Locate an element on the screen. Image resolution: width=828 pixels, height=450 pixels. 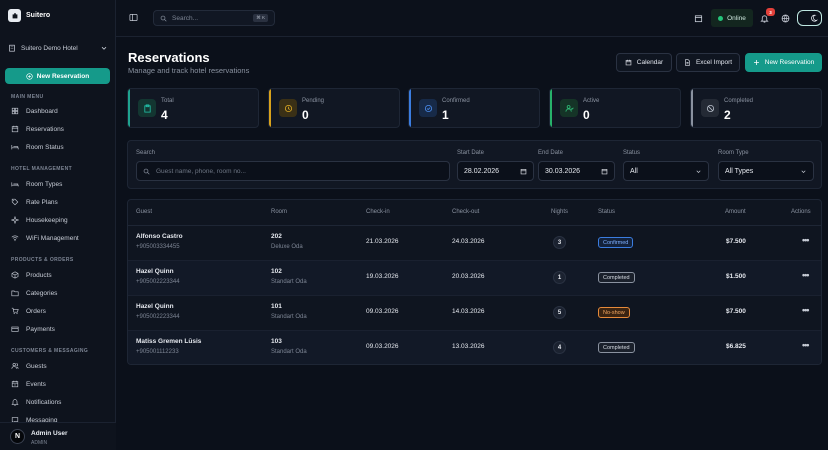
dashboard-icon is located at coordinates (15, 111).